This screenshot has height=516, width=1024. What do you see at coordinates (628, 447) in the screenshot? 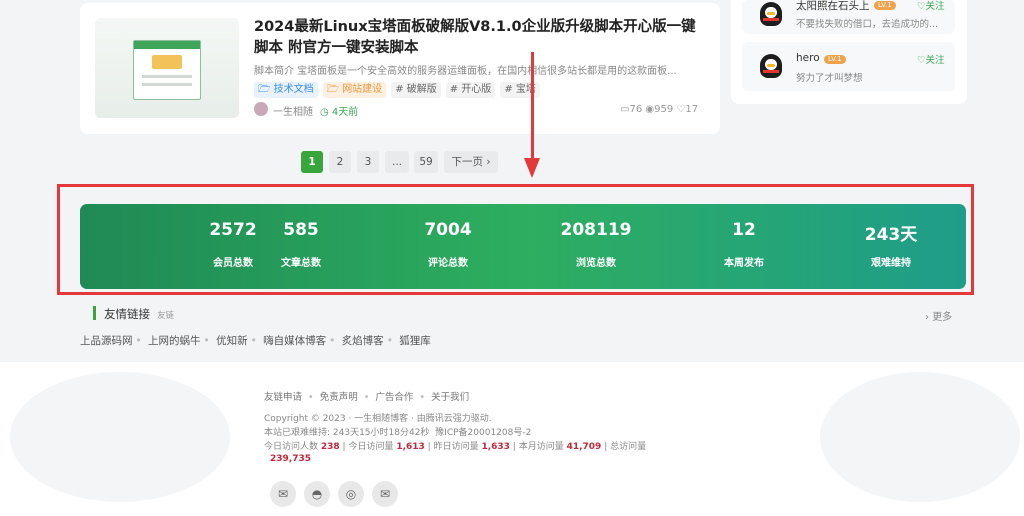
I see `visit-label: 总访问量` at bounding box center [628, 447].